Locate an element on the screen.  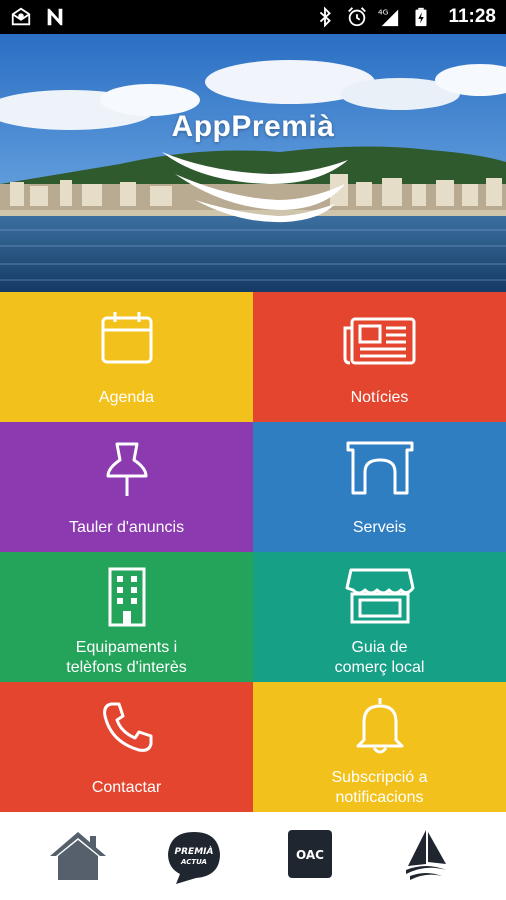
oac-icon: OAC is located at coordinates (310, 854).